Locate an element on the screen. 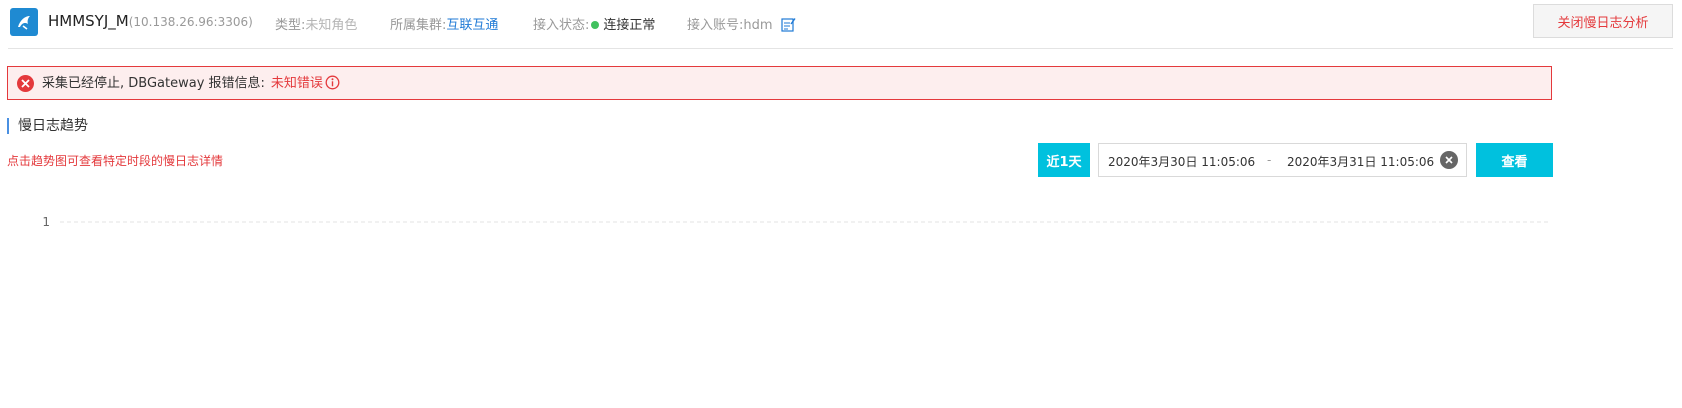  instance-name: HMMSYJ_M is located at coordinates (88, 21).